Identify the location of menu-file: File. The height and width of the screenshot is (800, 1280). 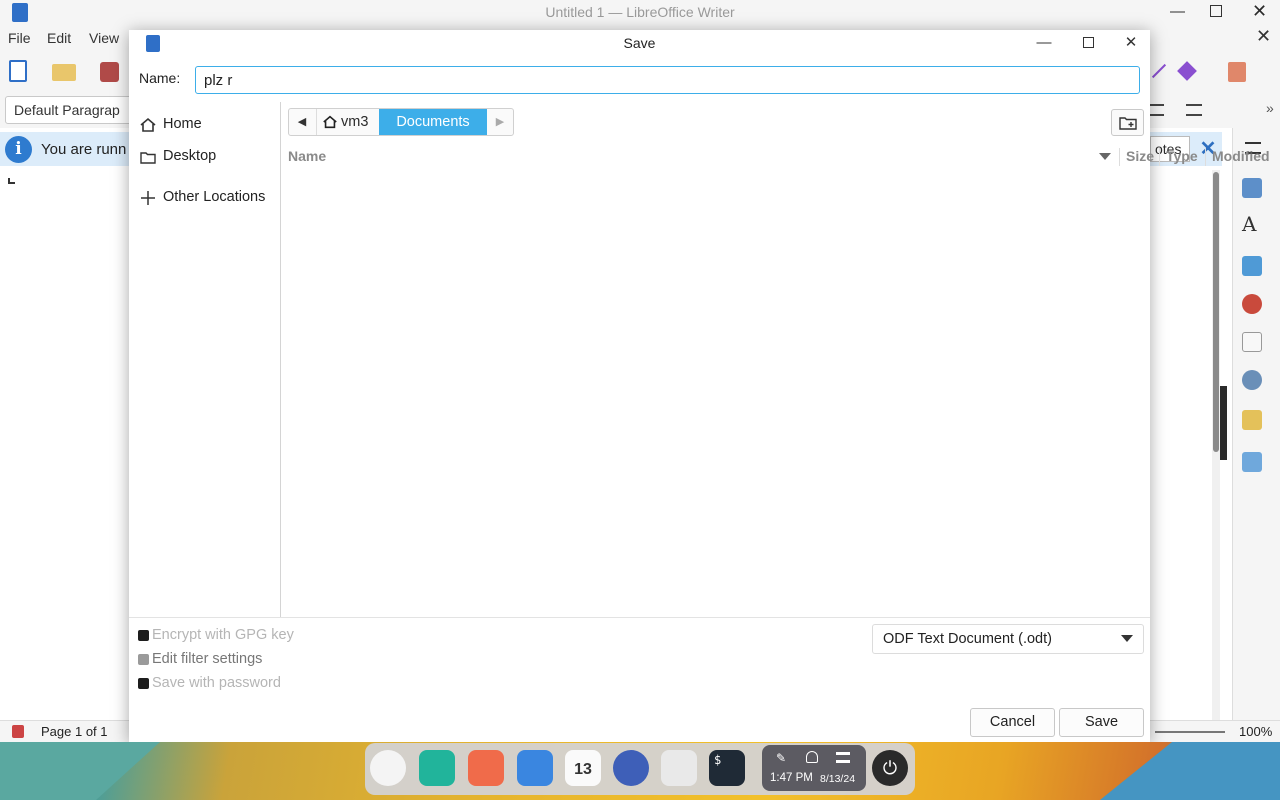
(19, 38).